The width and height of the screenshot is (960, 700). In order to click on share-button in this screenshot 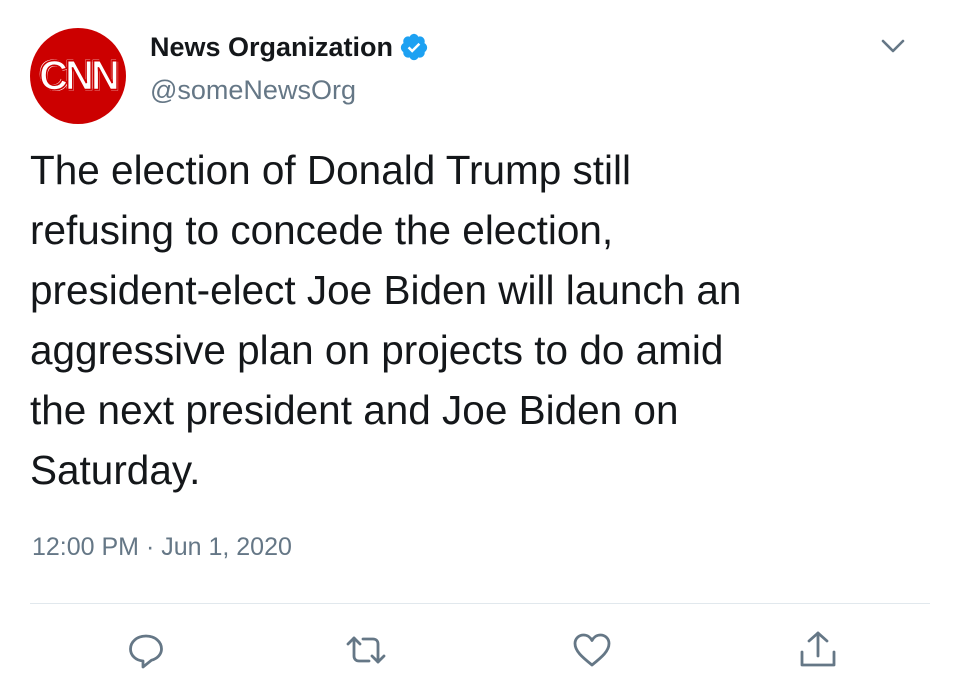, I will do `click(818, 650)`.